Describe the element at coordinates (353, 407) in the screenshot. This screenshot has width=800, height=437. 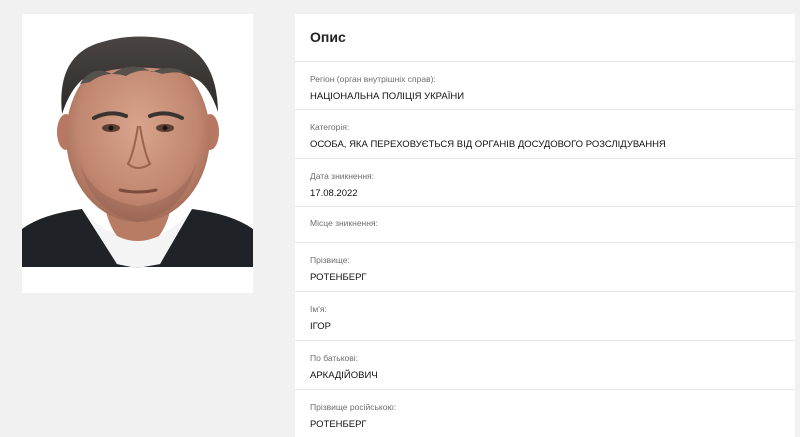
I see `field-label-surname-russian: Прізвище російською:` at that location.